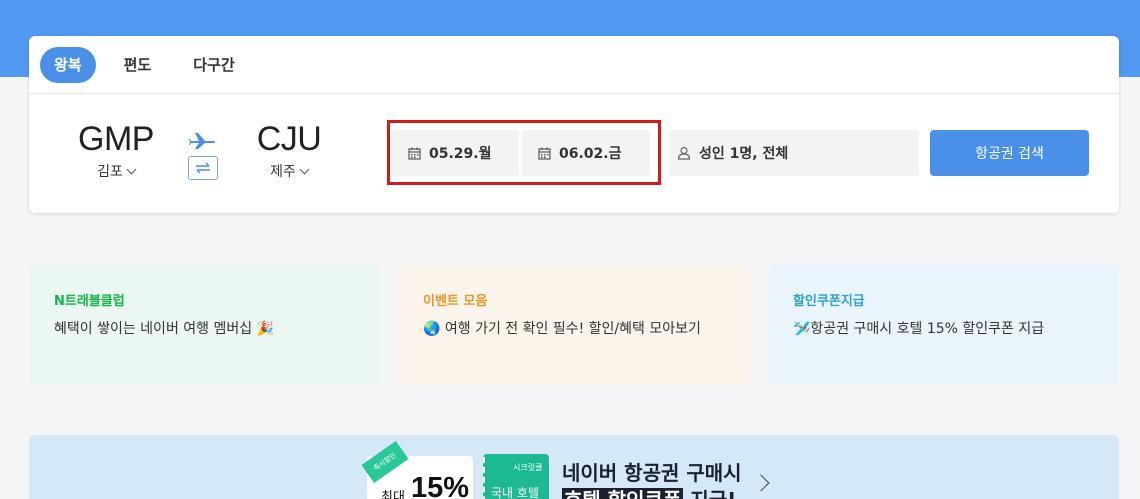 The width and height of the screenshot is (1140, 499). Describe the element at coordinates (68, 64) in the screenshot. I see `tab-round-trip: 왕복` at that location.